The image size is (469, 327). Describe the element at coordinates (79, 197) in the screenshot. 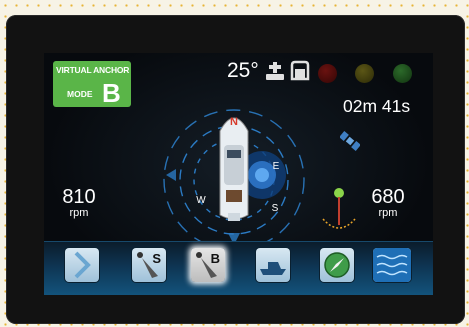

I see `port-rpm-value: 810` at that location.